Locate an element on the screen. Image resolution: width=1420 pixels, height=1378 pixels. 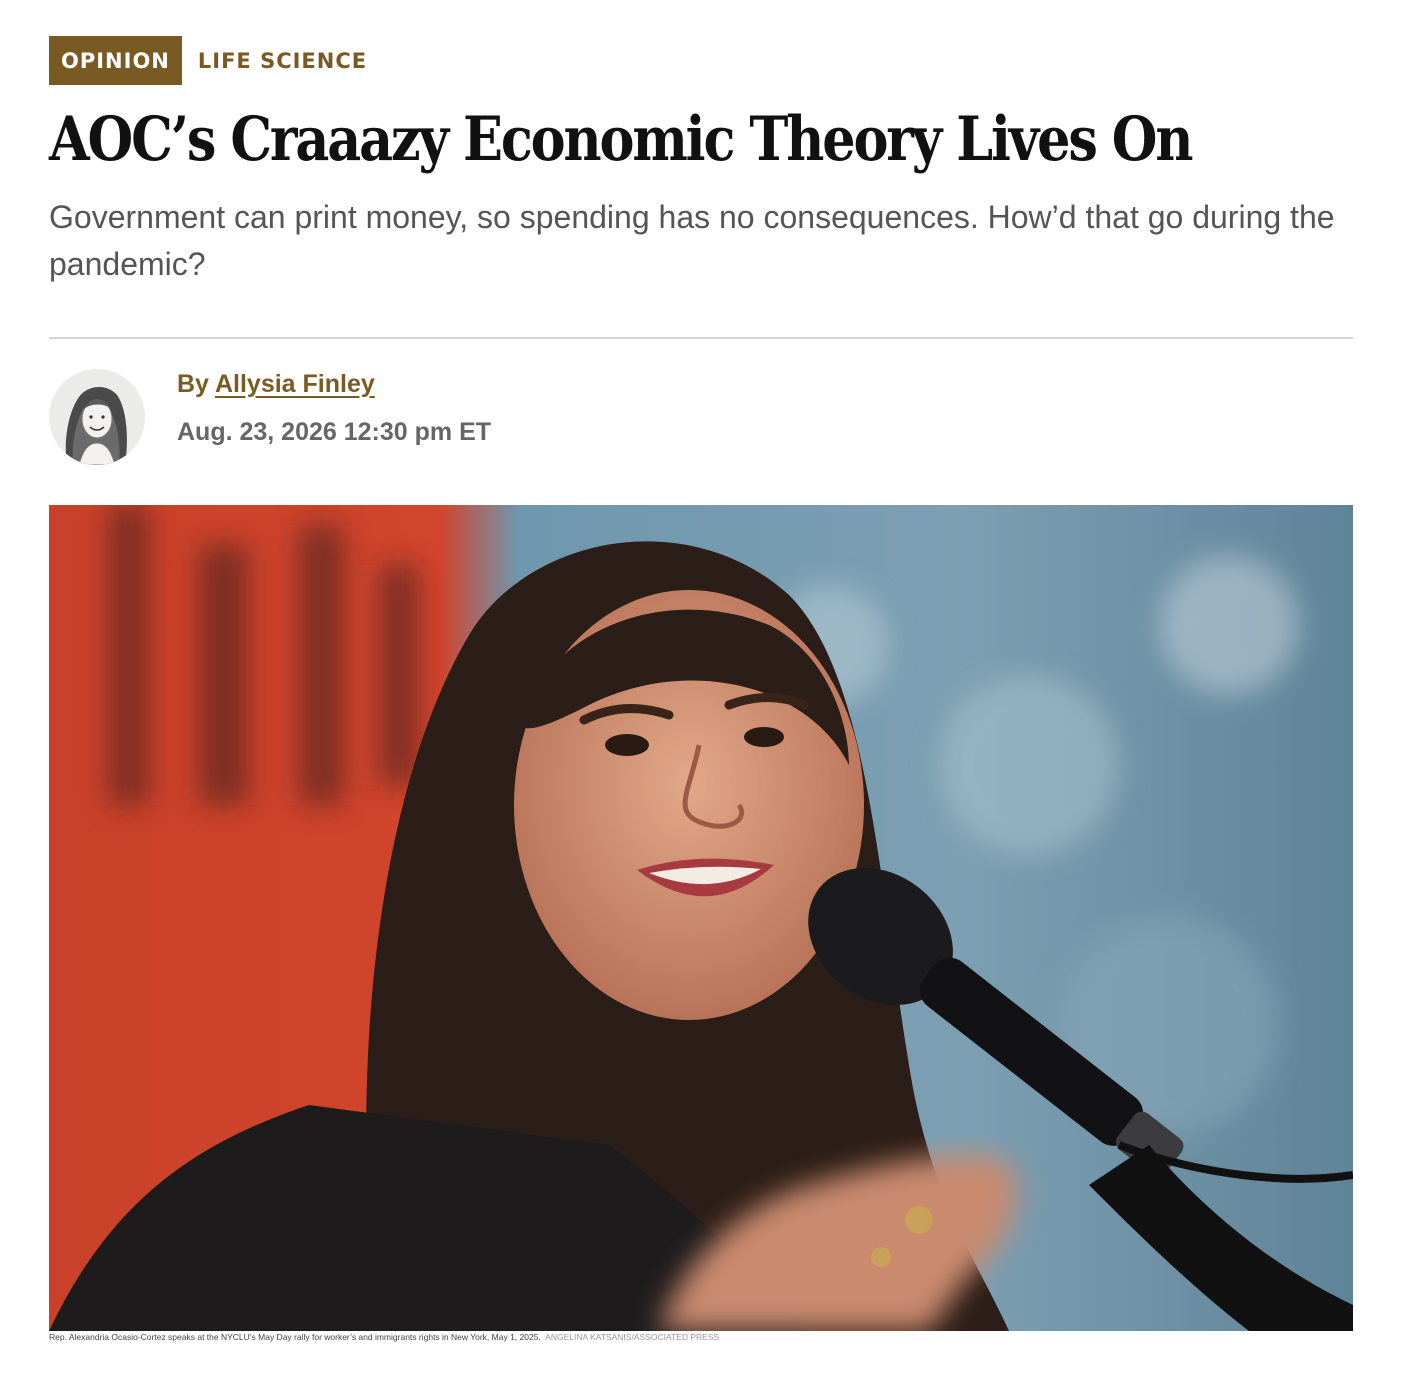
byline: By Allysia Finley is located at coordinates (276, 384).